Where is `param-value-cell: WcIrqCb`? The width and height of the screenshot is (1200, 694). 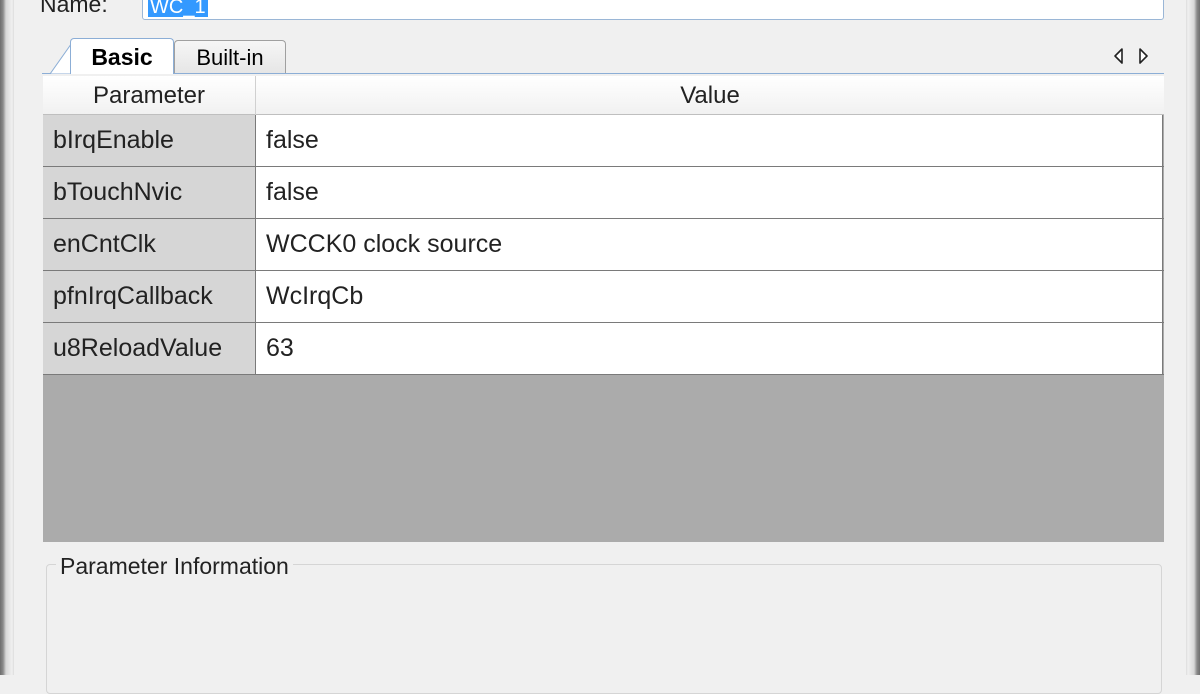
param-value-cell: WcIrqCb is located at coordinates (709, 296).